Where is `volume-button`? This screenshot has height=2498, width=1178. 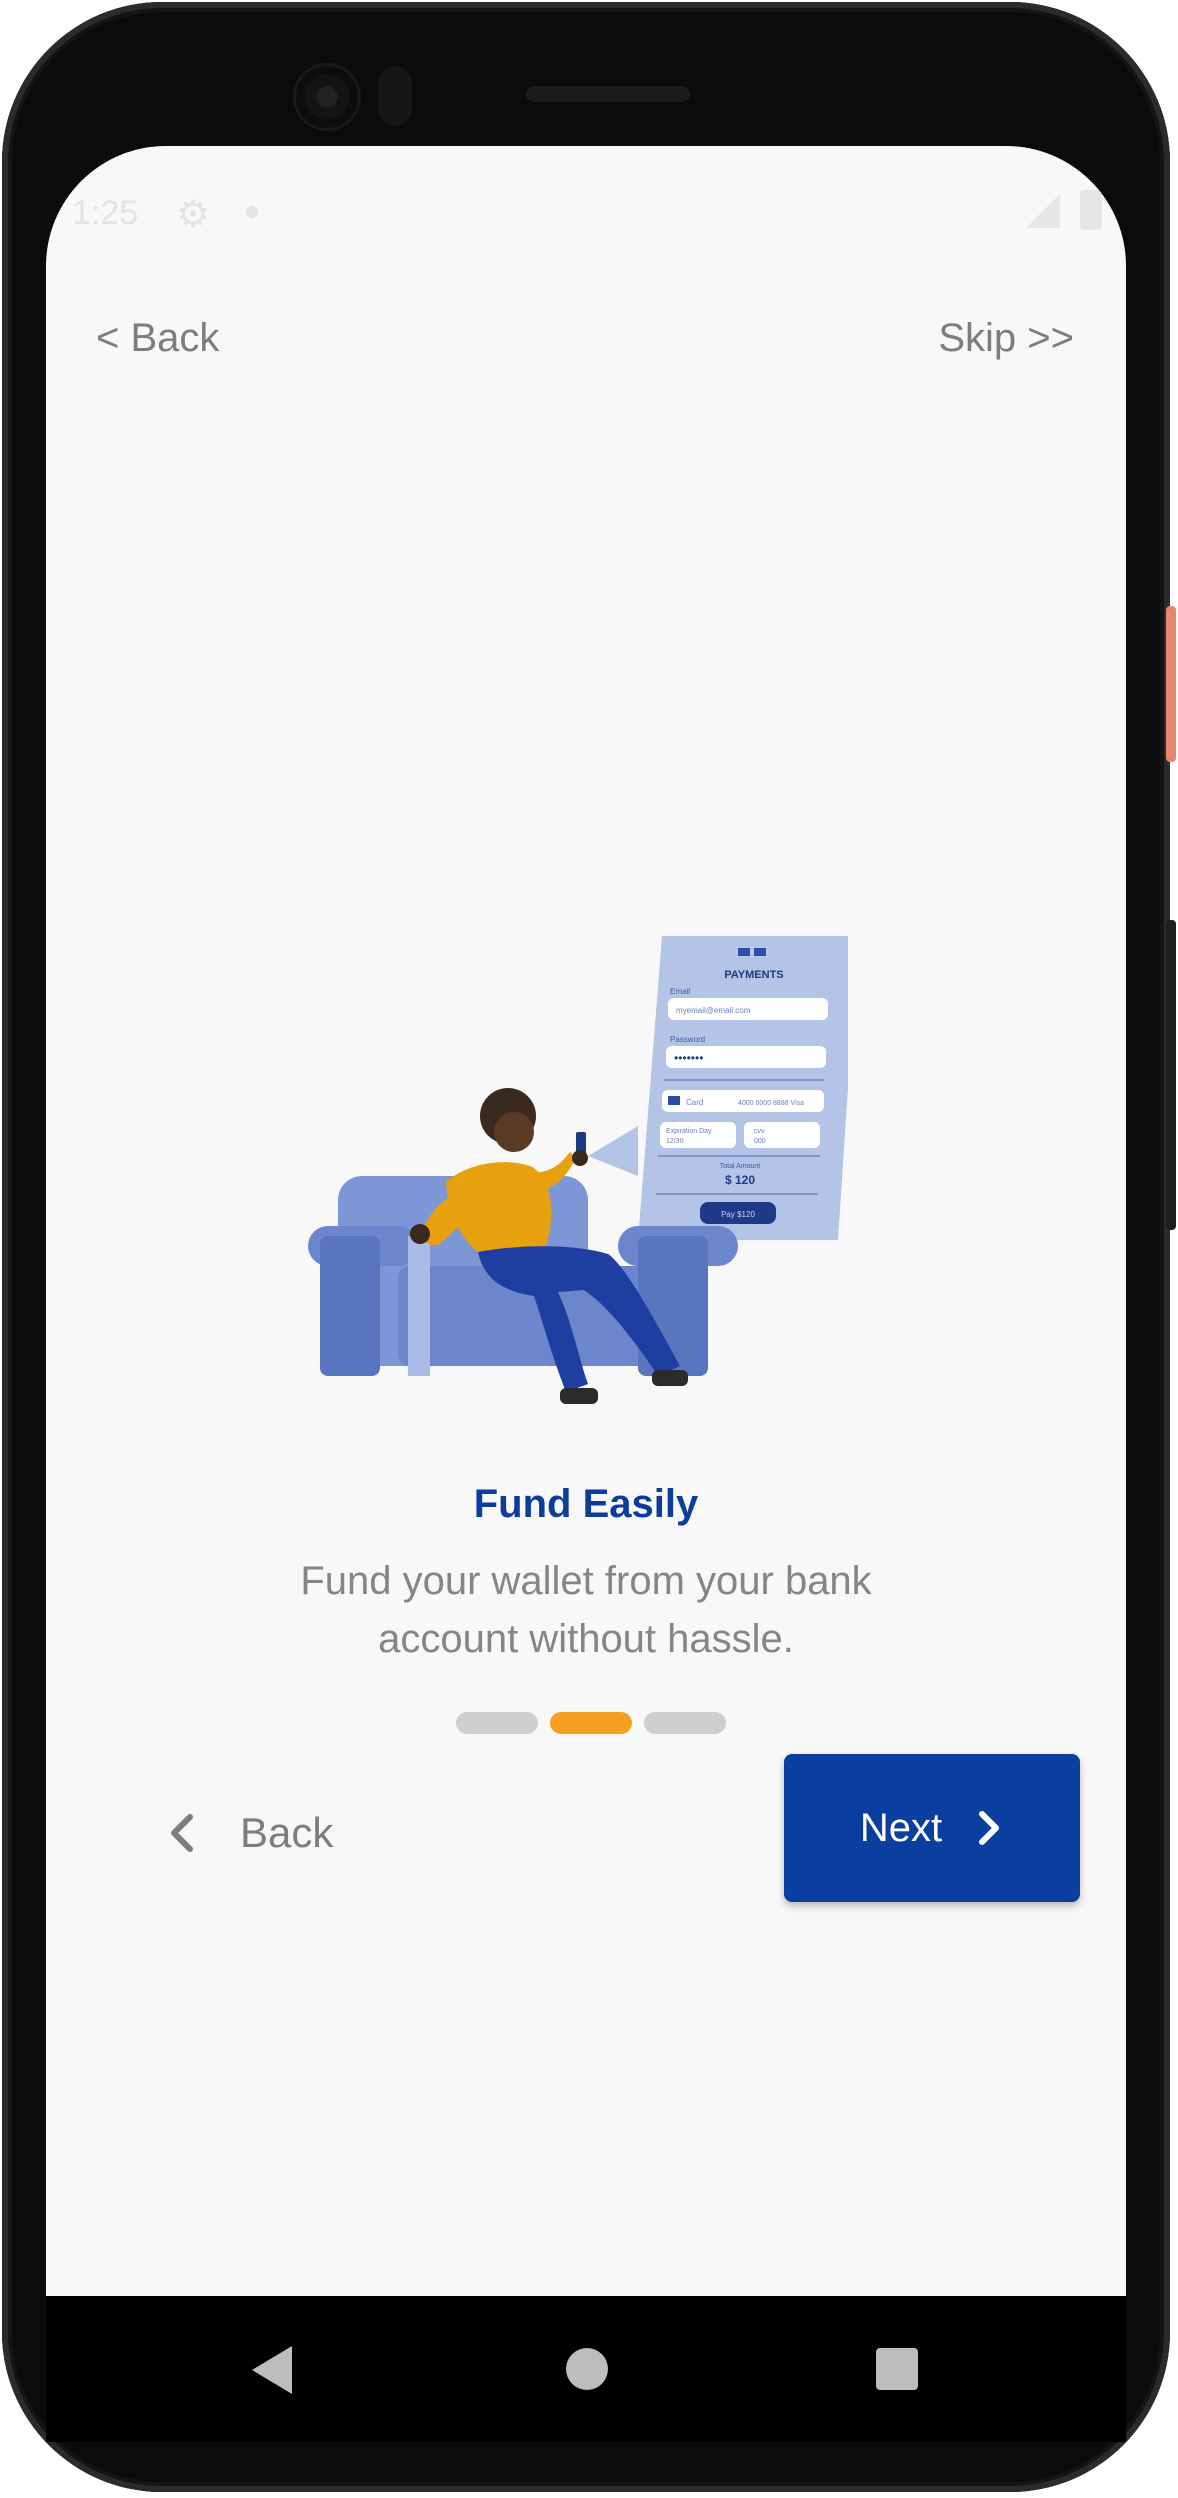
volume-button is located at coordinates (1171, 1075).